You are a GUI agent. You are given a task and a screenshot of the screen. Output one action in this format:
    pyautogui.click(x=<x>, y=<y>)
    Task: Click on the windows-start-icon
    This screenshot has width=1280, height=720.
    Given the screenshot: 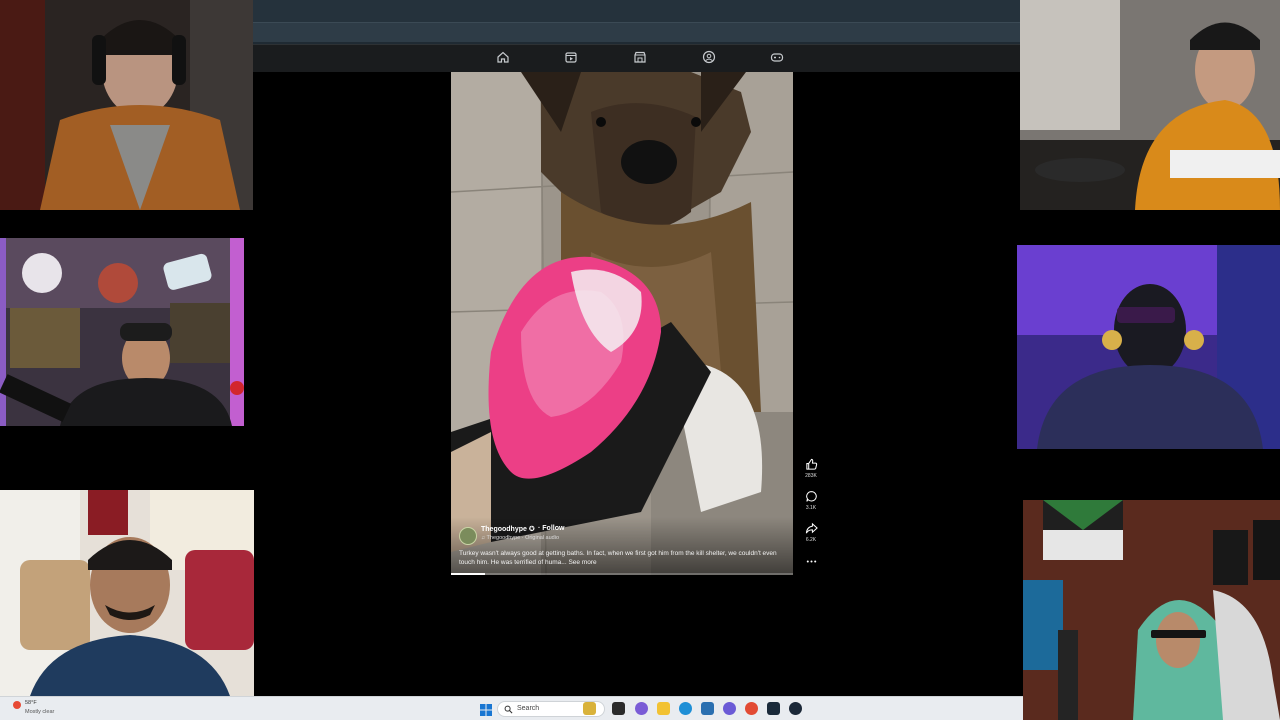 What is the action you would take?
    pyautogui.click(x=486, y=709)
    